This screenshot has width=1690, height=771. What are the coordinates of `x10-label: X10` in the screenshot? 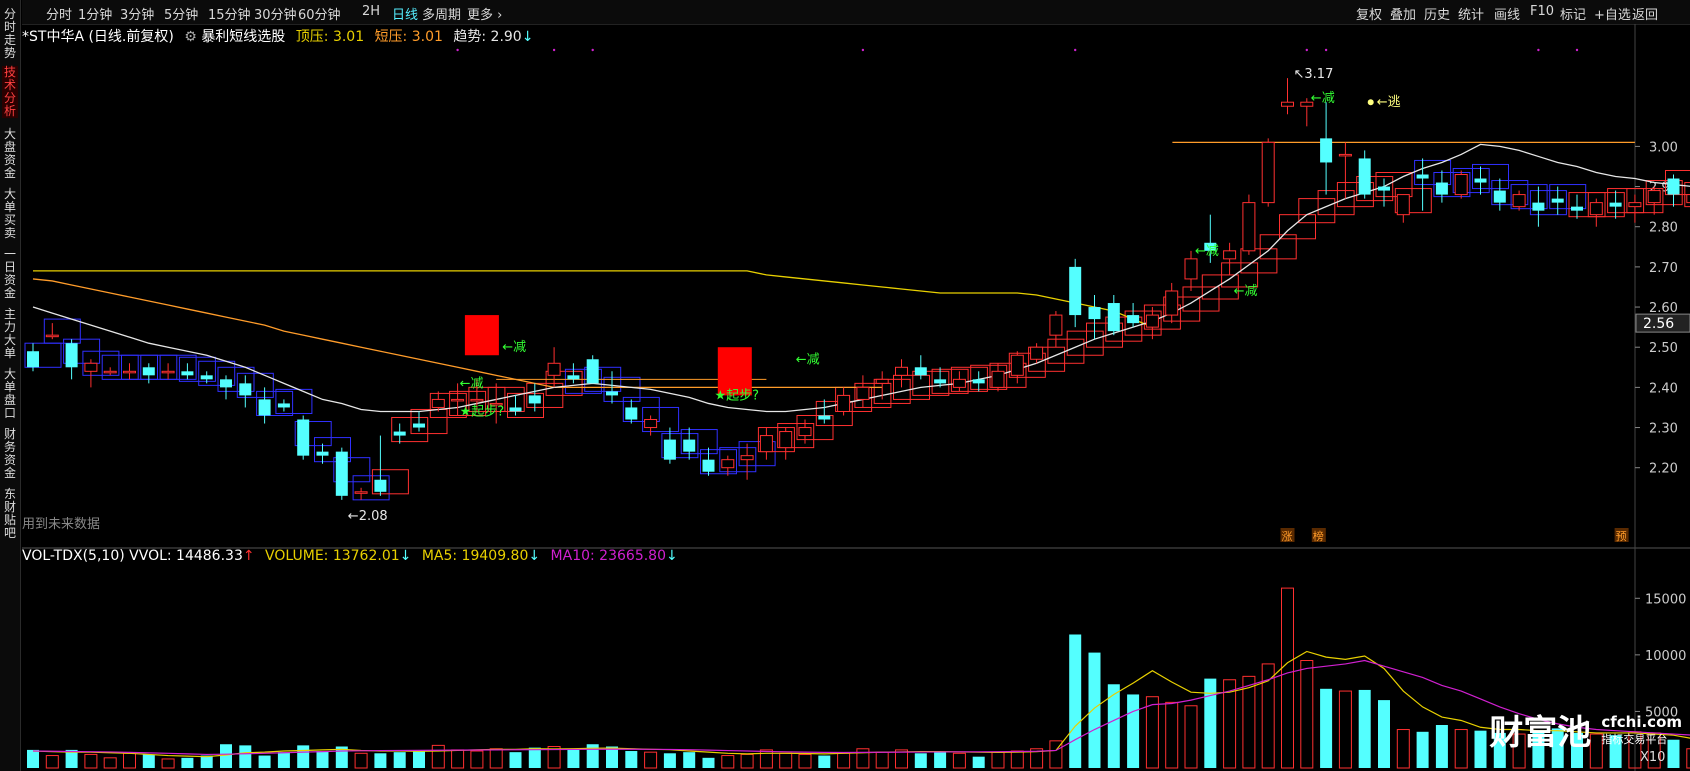 It's located at (1653, 757).